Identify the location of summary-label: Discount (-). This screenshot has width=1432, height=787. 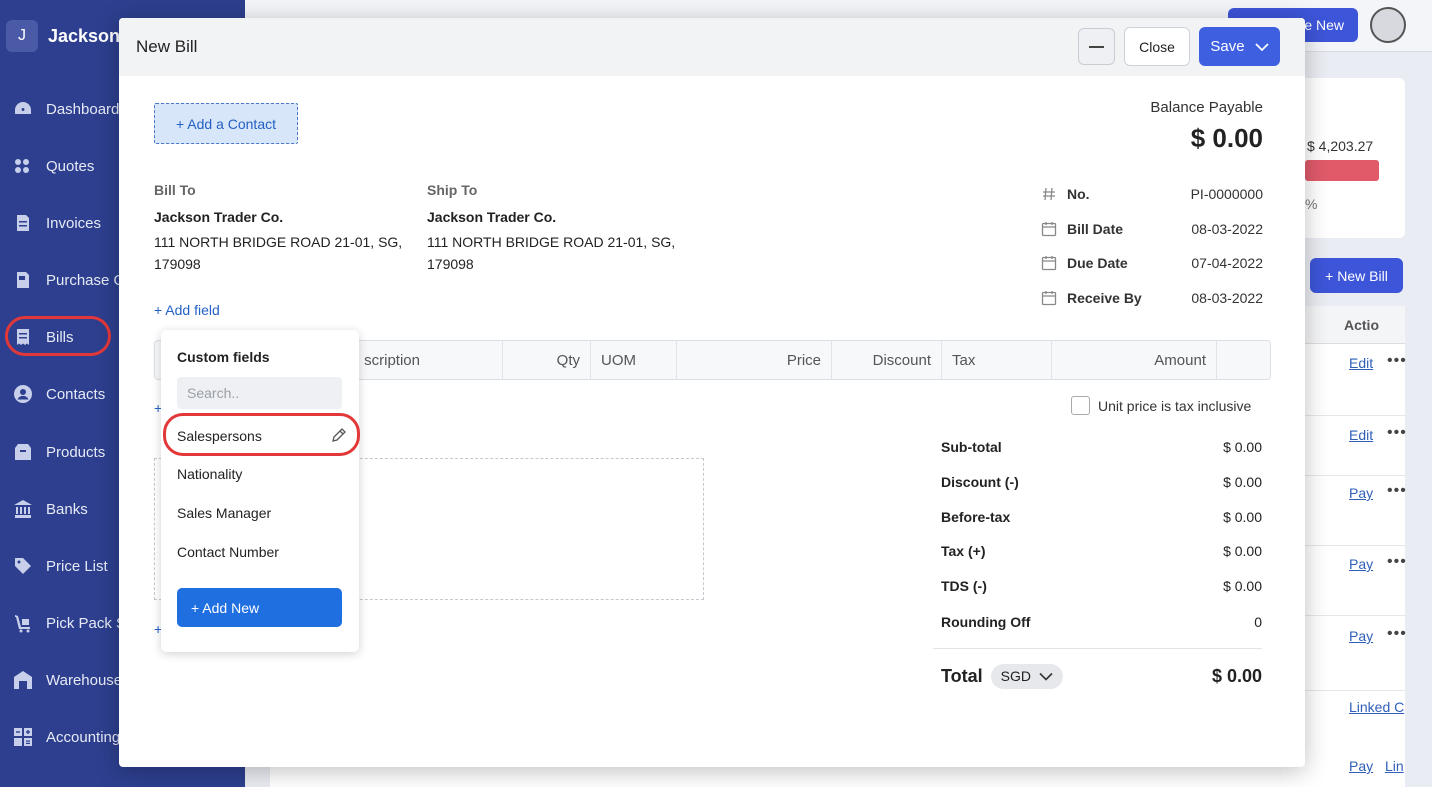
(980, 482).